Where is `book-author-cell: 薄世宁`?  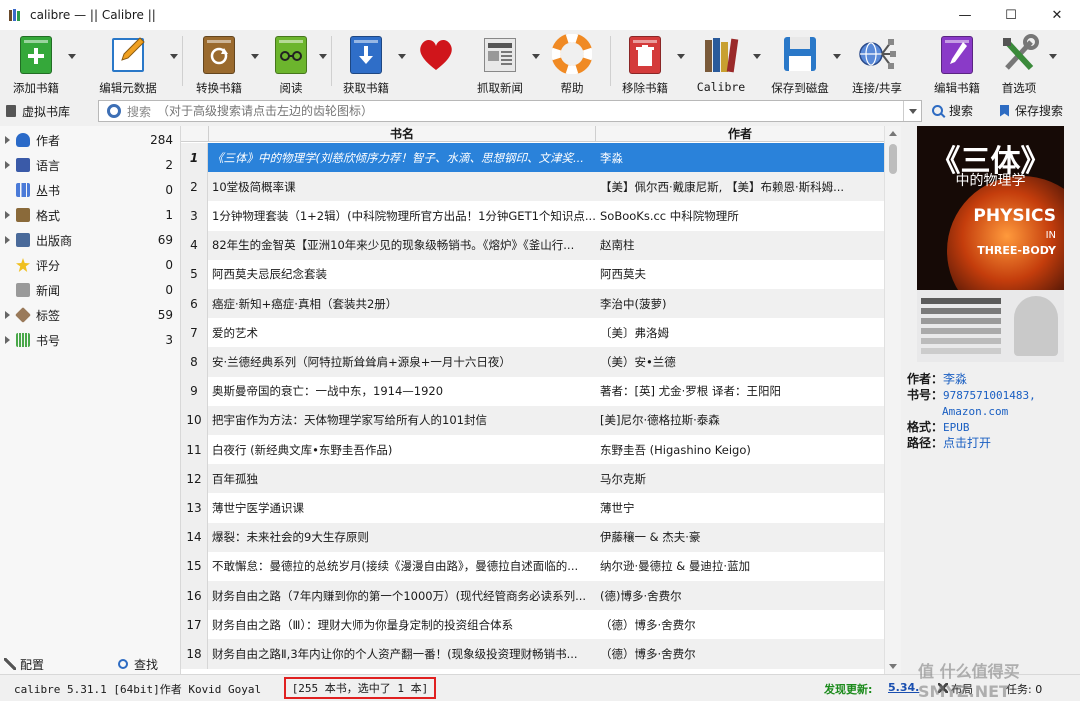 book-author-cell: 薄世宁 is located at coordinates (740, 508).